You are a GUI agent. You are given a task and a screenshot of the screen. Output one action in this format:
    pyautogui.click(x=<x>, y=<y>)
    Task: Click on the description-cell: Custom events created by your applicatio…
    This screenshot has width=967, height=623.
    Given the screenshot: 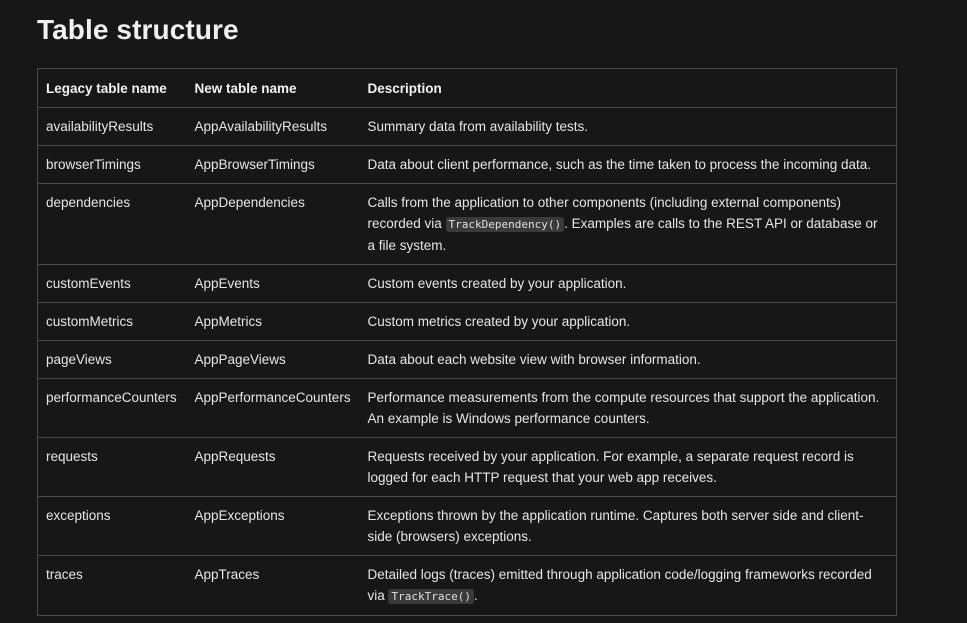 What is the action you would take?
    pyautogui.click(x=628, y=283)
    